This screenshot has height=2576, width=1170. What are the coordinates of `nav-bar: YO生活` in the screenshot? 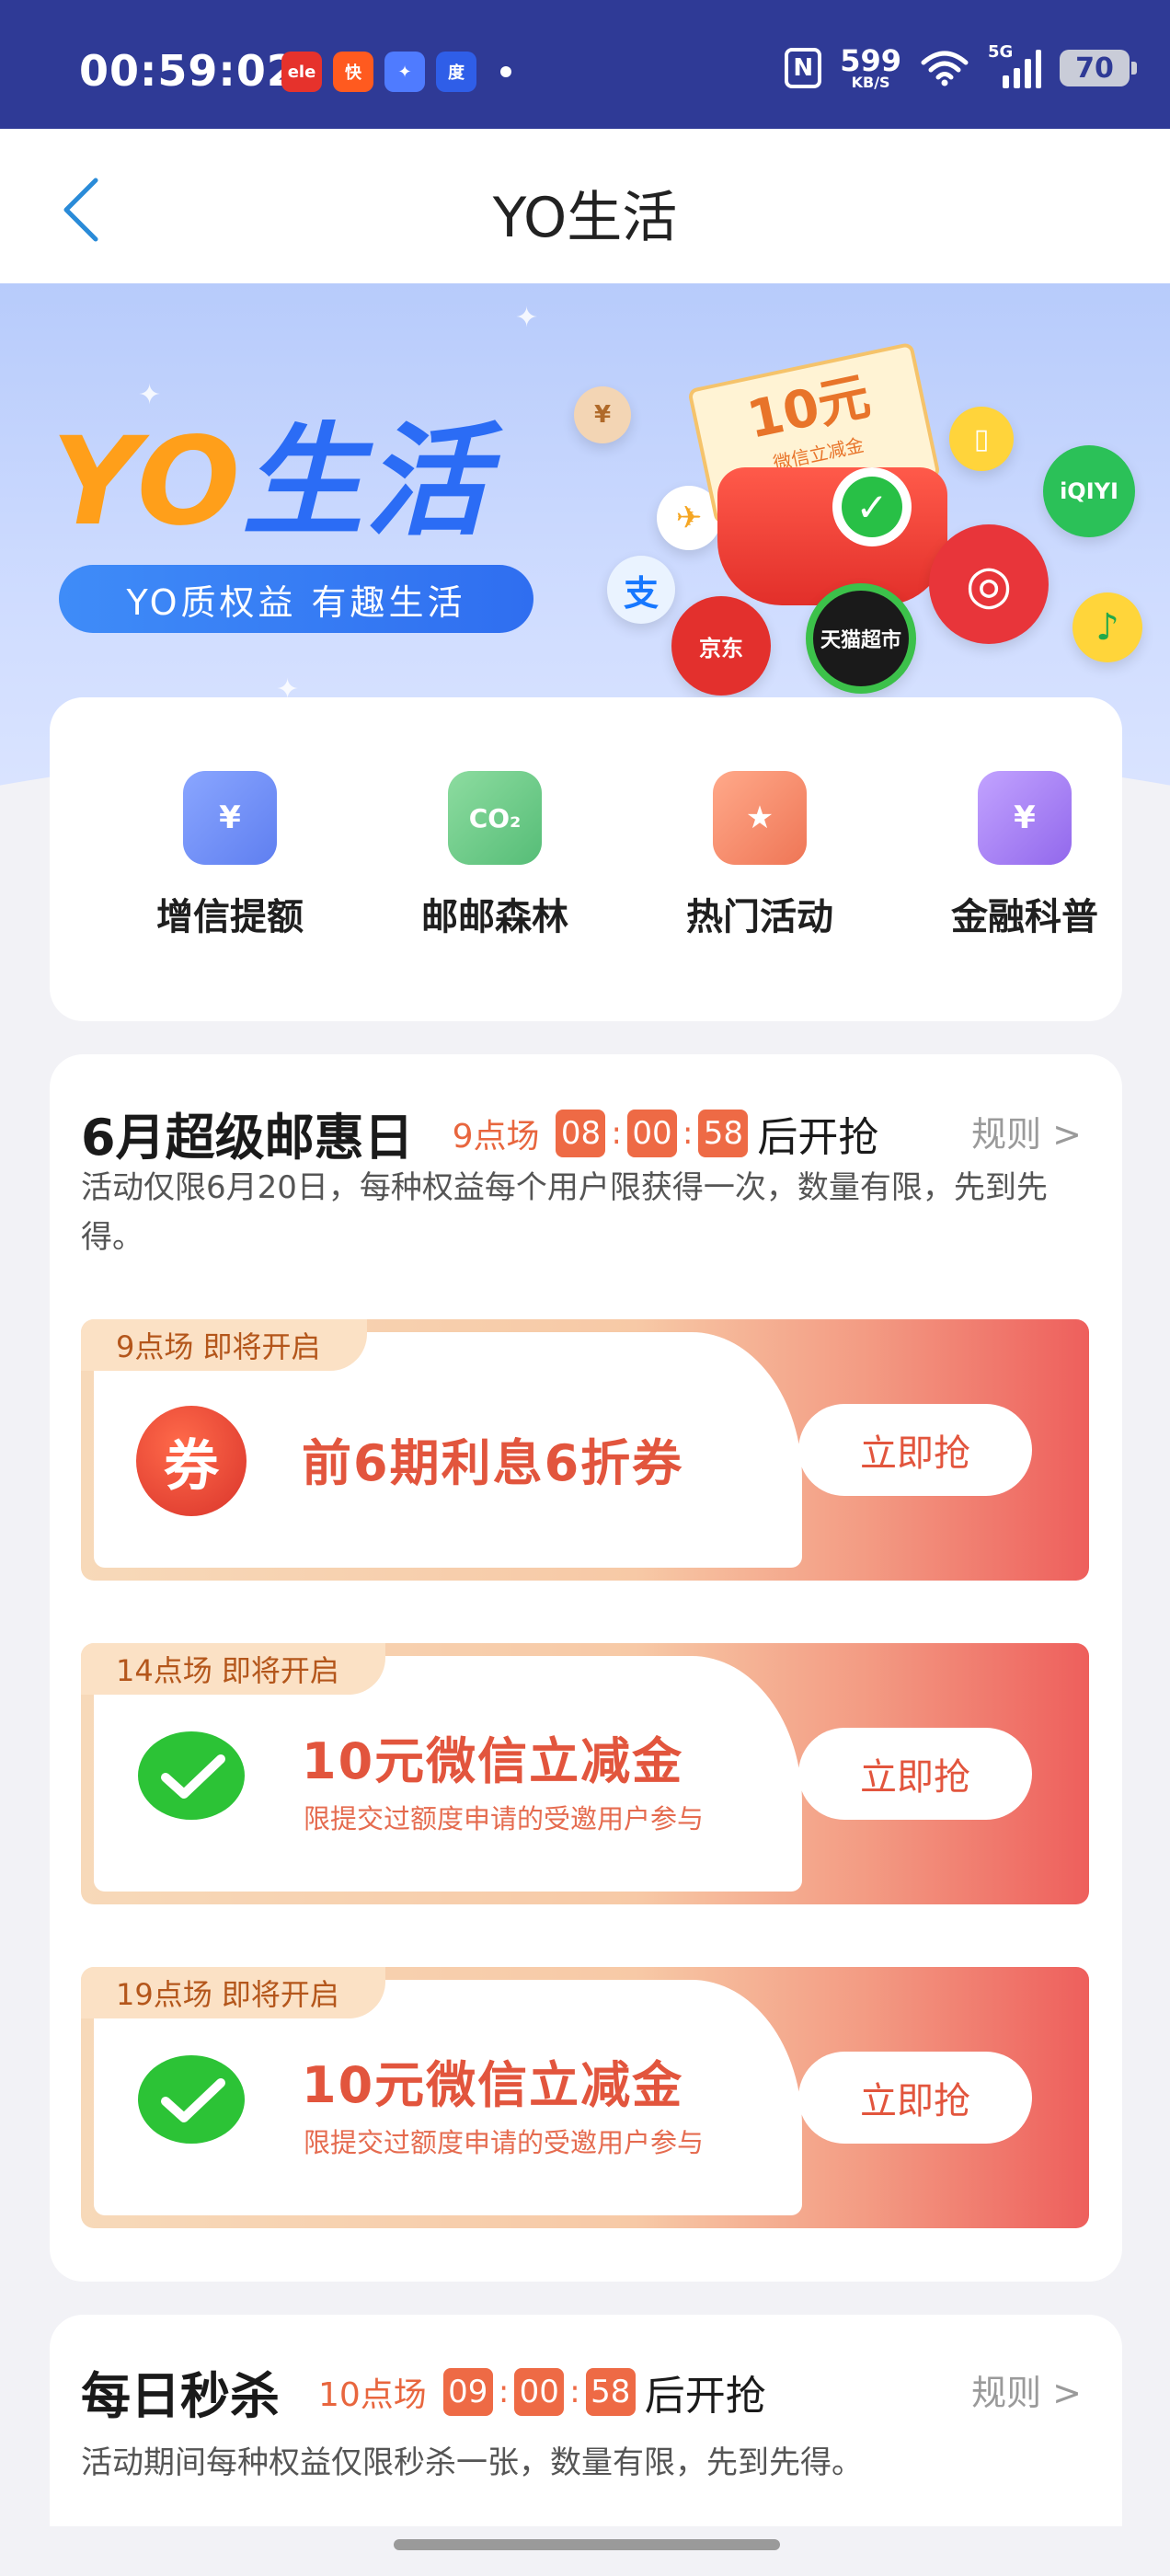 It's located at (585, 206).